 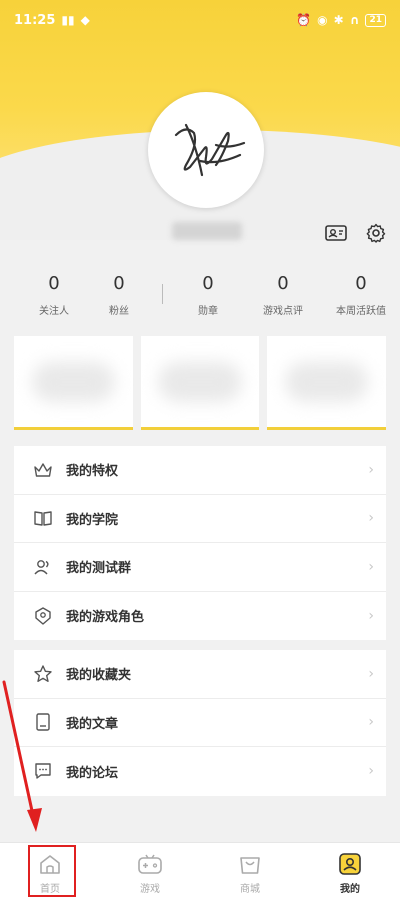 What do you see at coordinates (322, 20) in the screenshot?
I see `nfc-icon: ◉` at bounding box center [322, 20].